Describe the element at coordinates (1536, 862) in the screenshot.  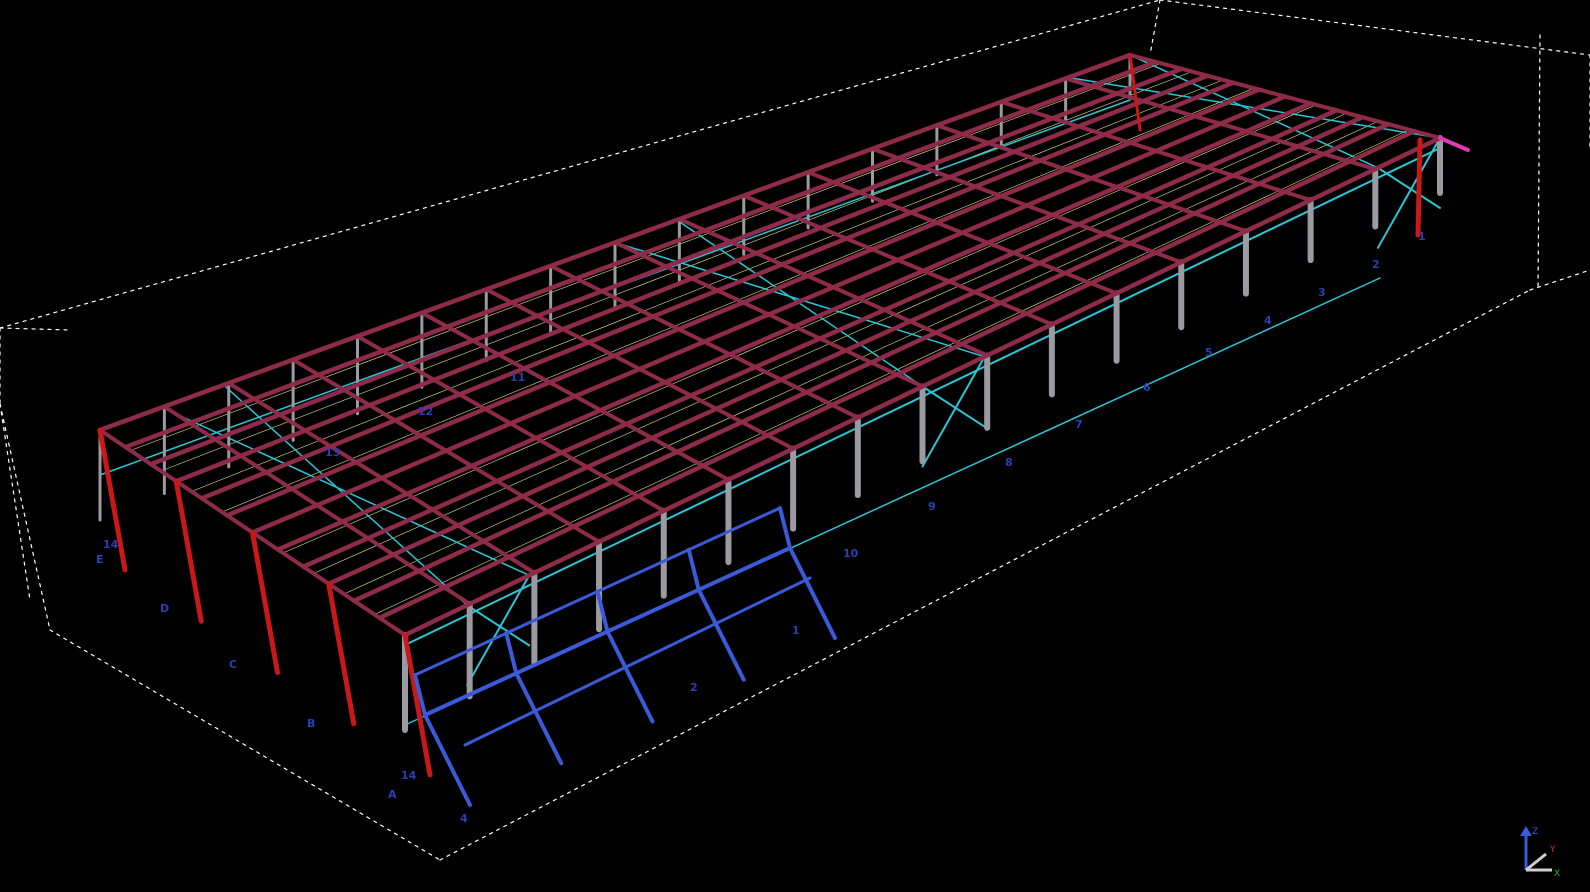
I see `x-axis-line` at that location.